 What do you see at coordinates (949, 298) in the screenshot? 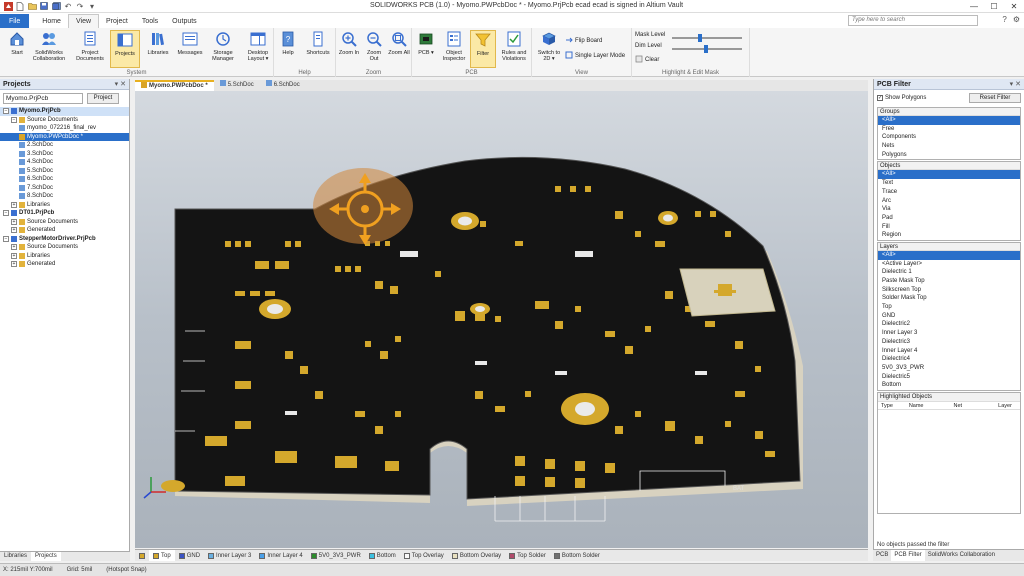
I see `list-item: Solder Mask Top` at bounding box center [949, 298].